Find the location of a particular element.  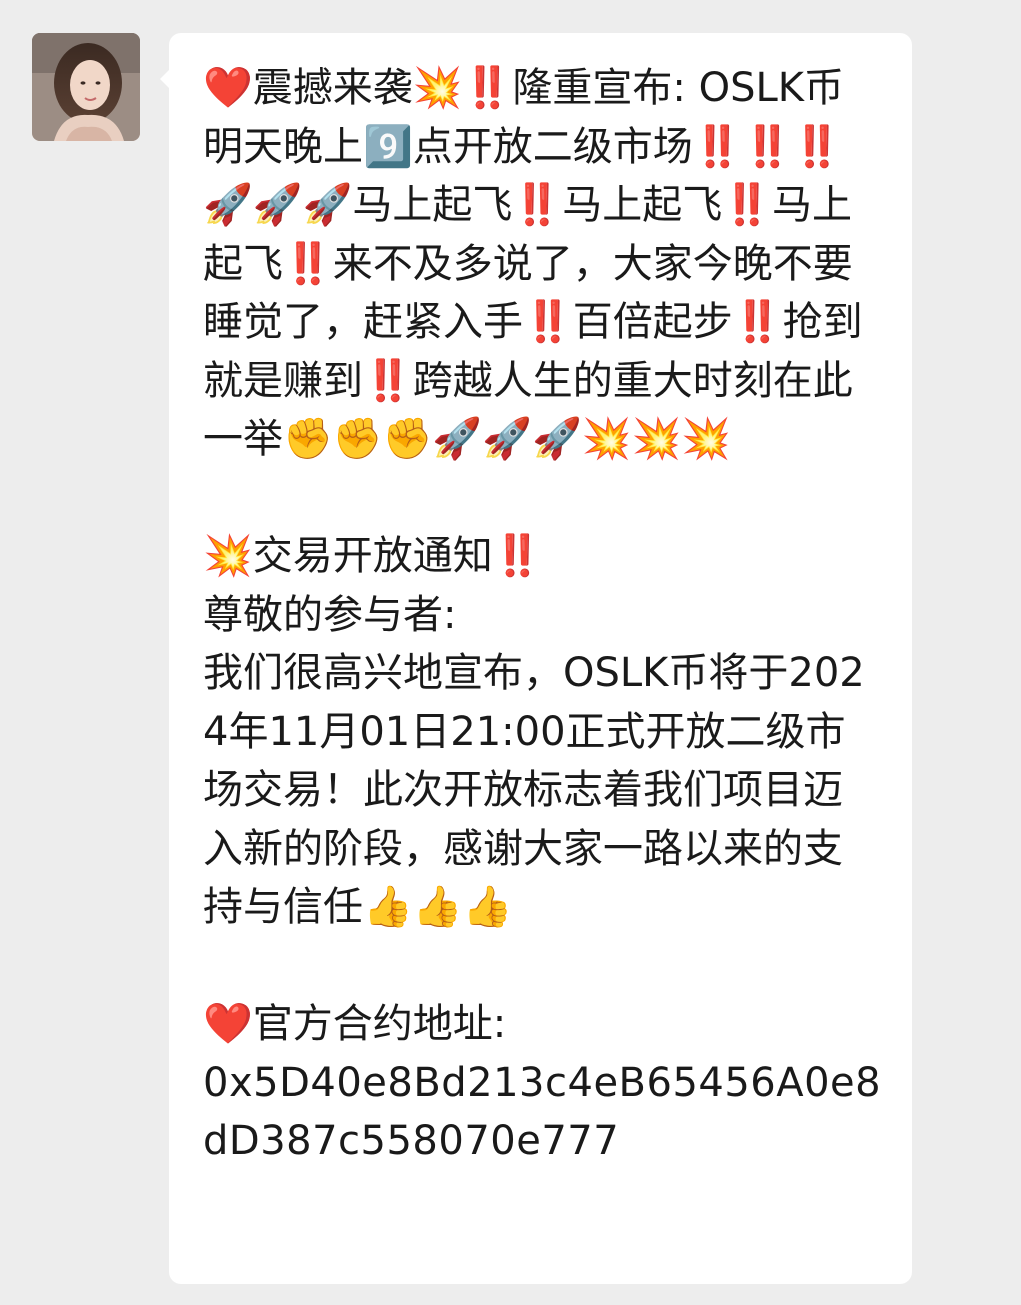

avatar-photo-icon is located at coordinates (86, 87).